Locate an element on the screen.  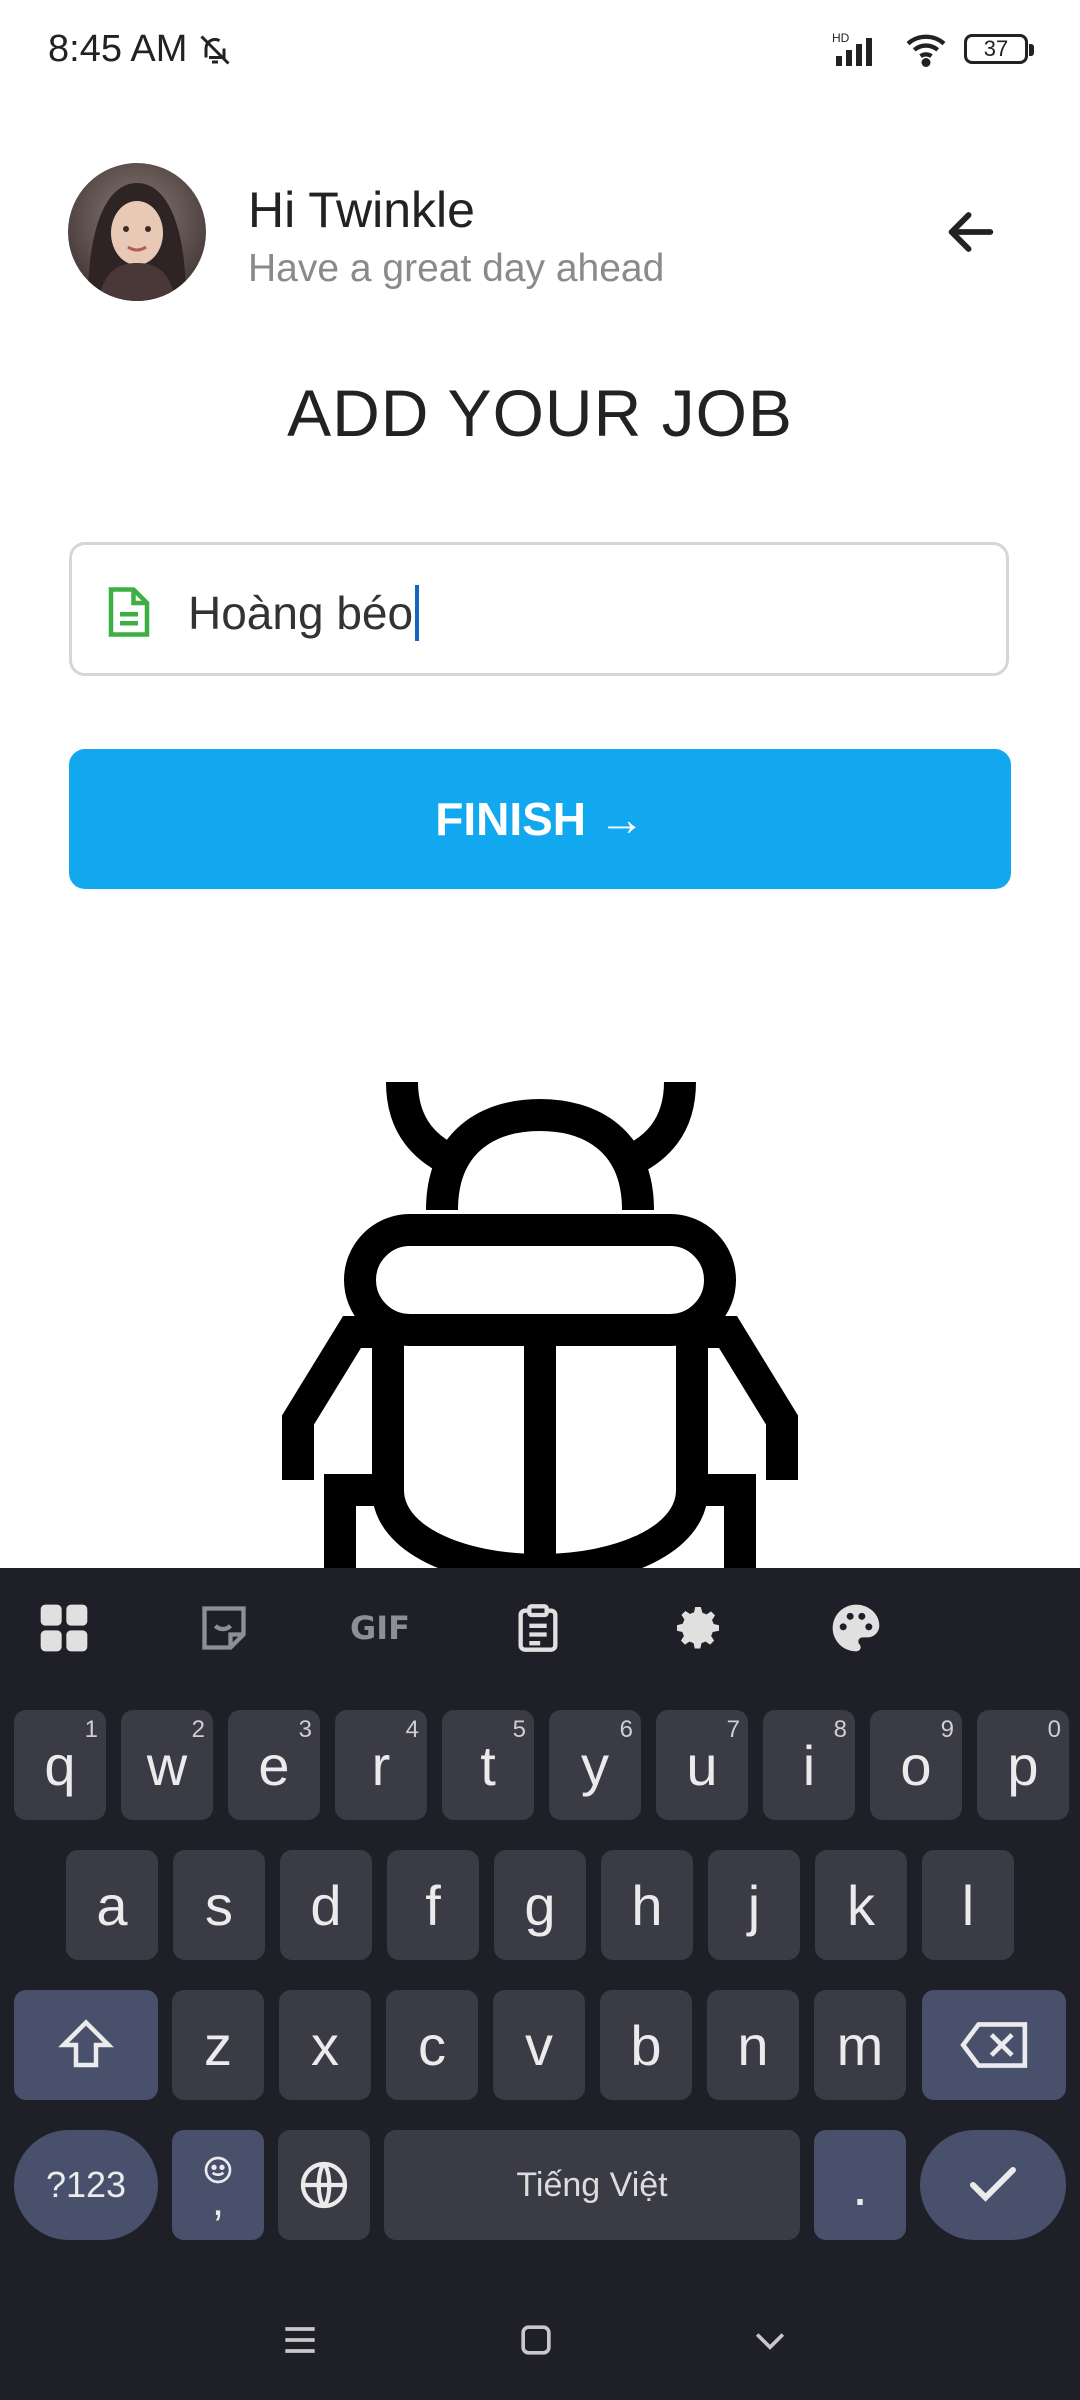
key-d: d is located at coordinates (326, 1905).